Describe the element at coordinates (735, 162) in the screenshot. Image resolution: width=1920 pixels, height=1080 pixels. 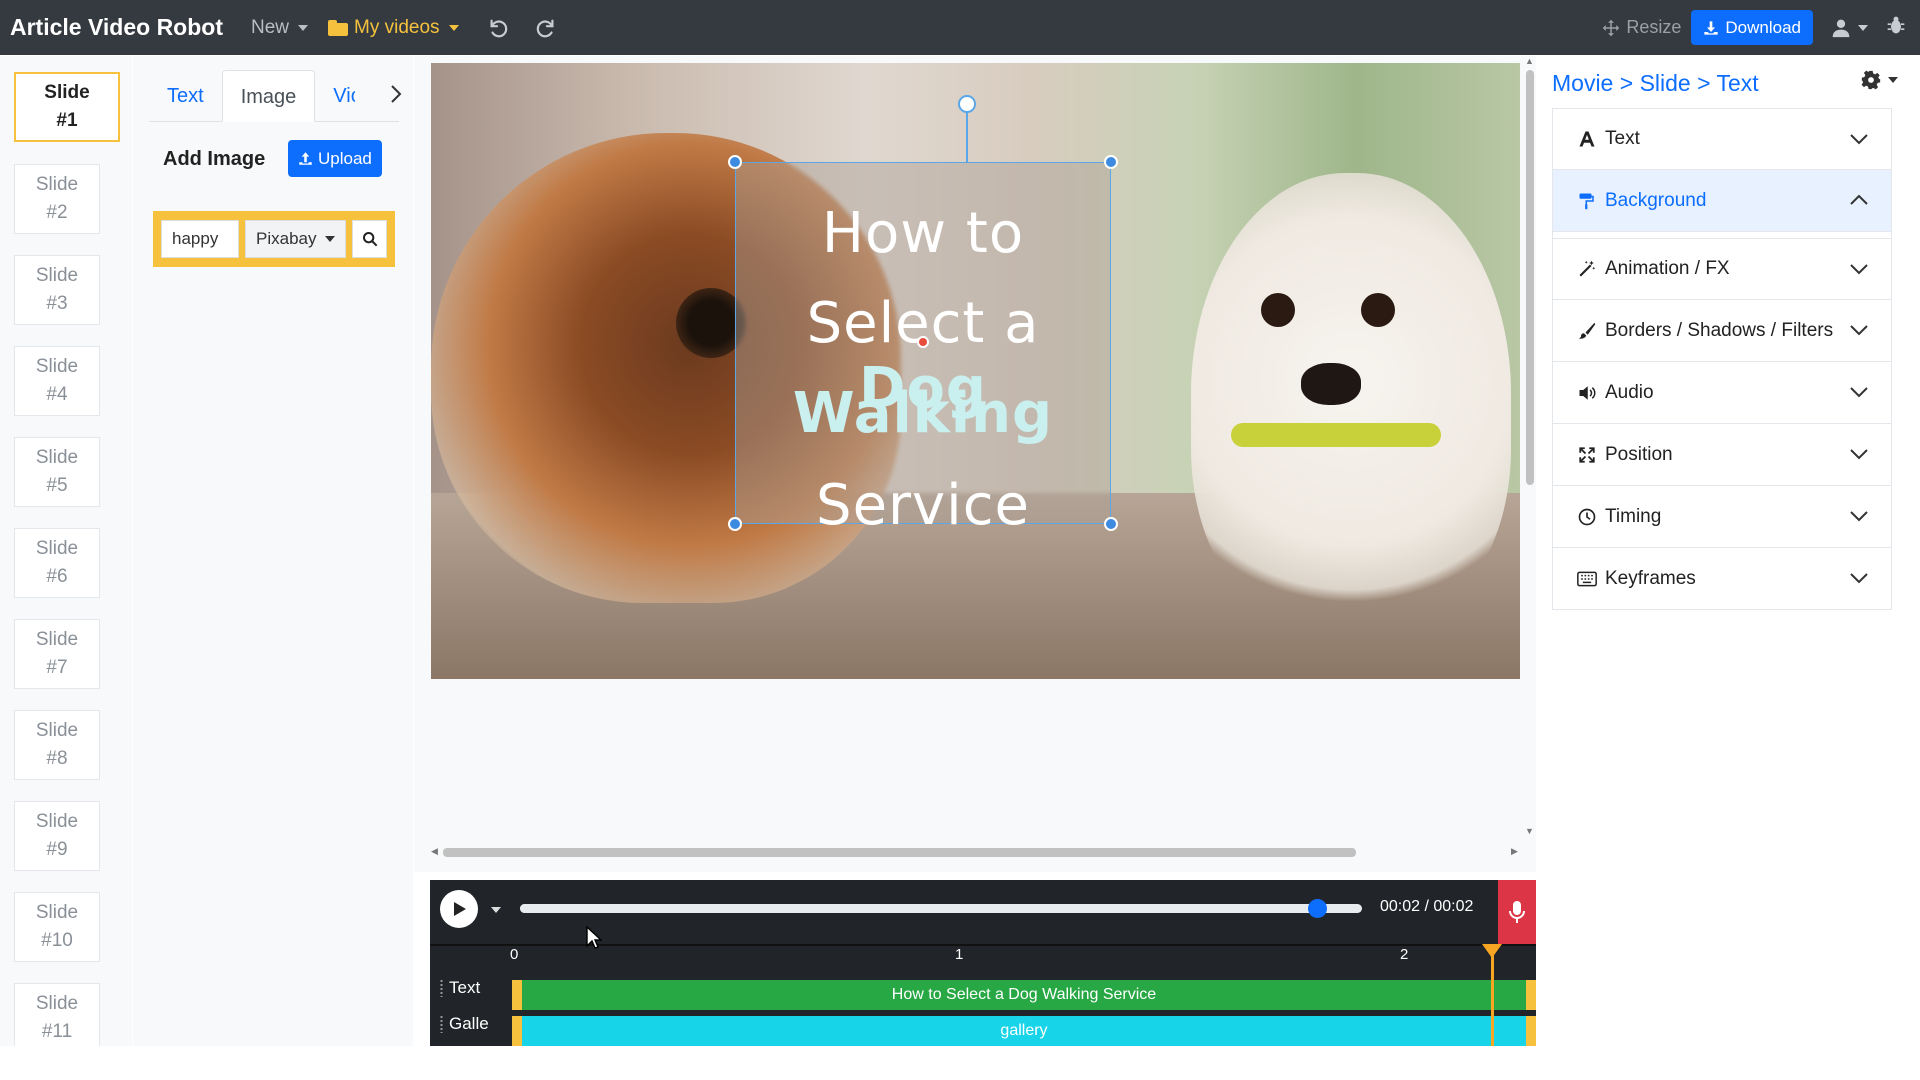
I see `resize-handle-nw` at that location.